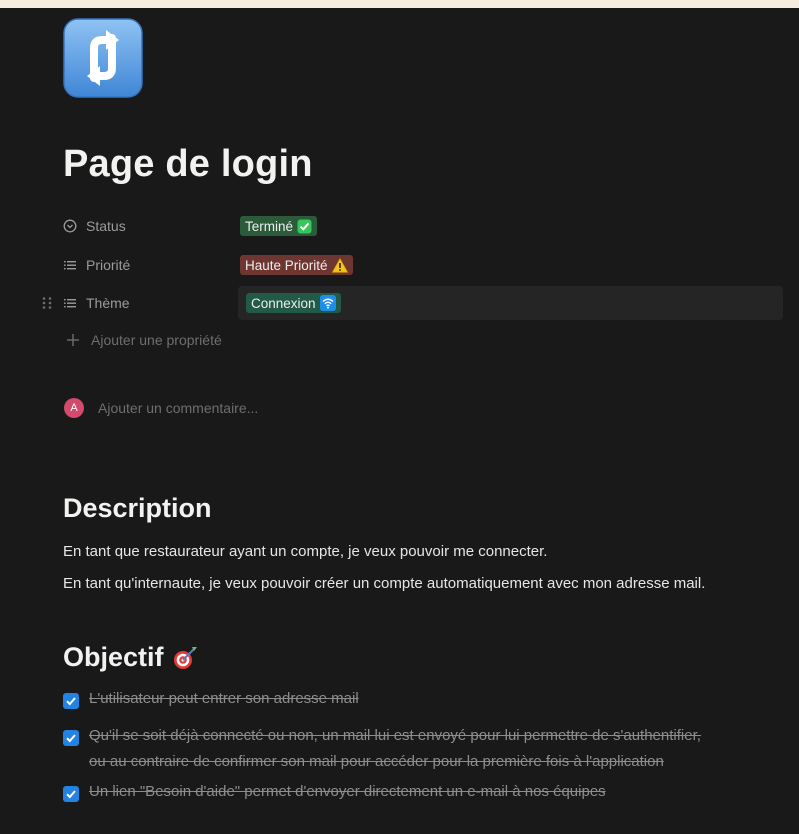 The image size is (799, 834). I want to click on status-tag: Terminé, so click(279, 226).